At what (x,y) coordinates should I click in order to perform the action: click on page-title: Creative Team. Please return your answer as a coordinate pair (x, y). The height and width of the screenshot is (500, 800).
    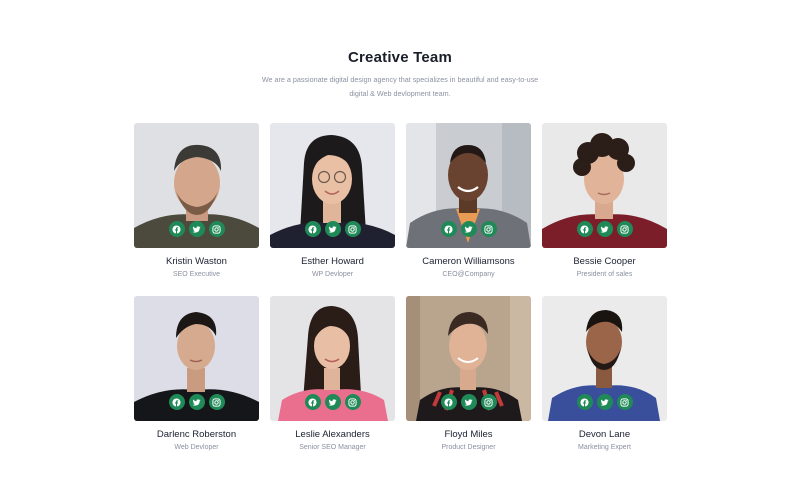
    Looking at the image, I should click on (400, 57).